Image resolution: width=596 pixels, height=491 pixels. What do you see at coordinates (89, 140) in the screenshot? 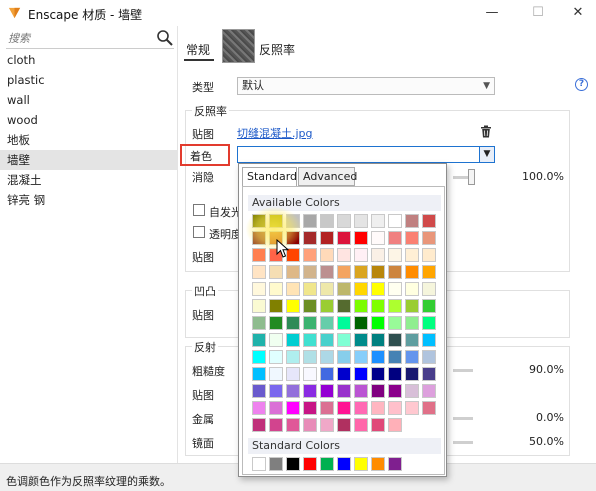
I see `material-list-item: 地板` at bounding box center [89, 140].